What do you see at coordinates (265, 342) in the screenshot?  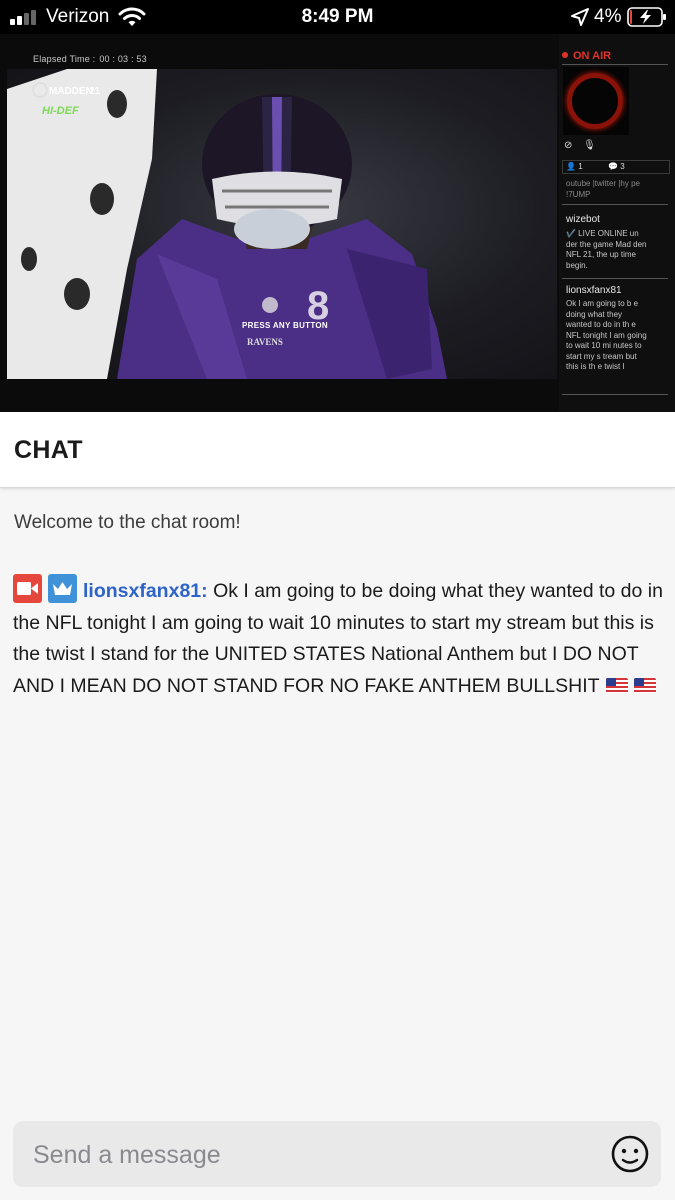 I see `svg-text: RAVENS` at bounding box center [265, 342].